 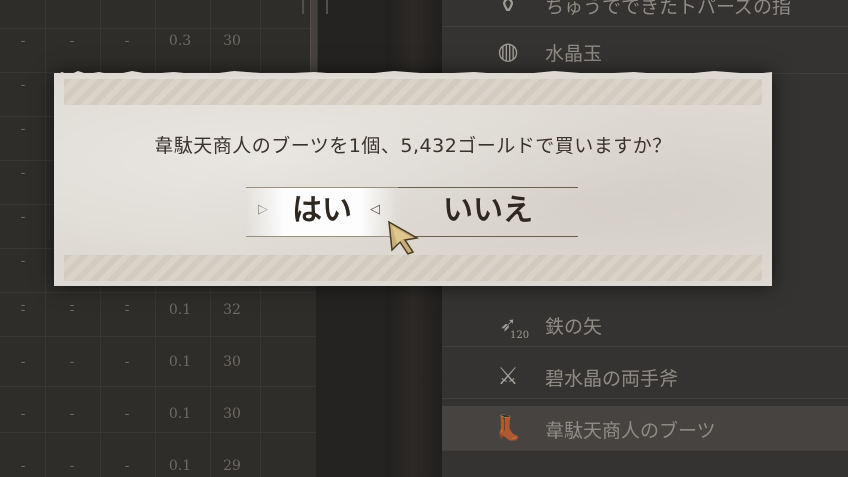 What do you see at coordinates (413, 73) in the screenshot?
I see `torn-edge-top` at bounding box center [413, 73].